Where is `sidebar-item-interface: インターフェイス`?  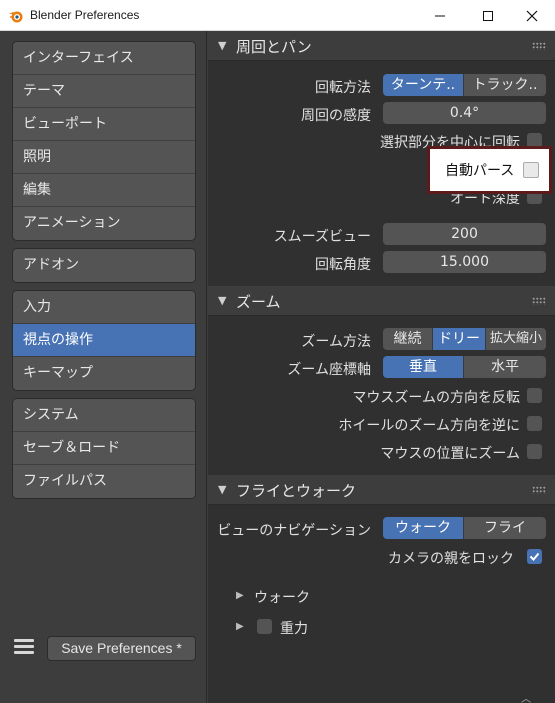
sidebar-item-interface: インターフェイス is located at coordinates (104, 58).